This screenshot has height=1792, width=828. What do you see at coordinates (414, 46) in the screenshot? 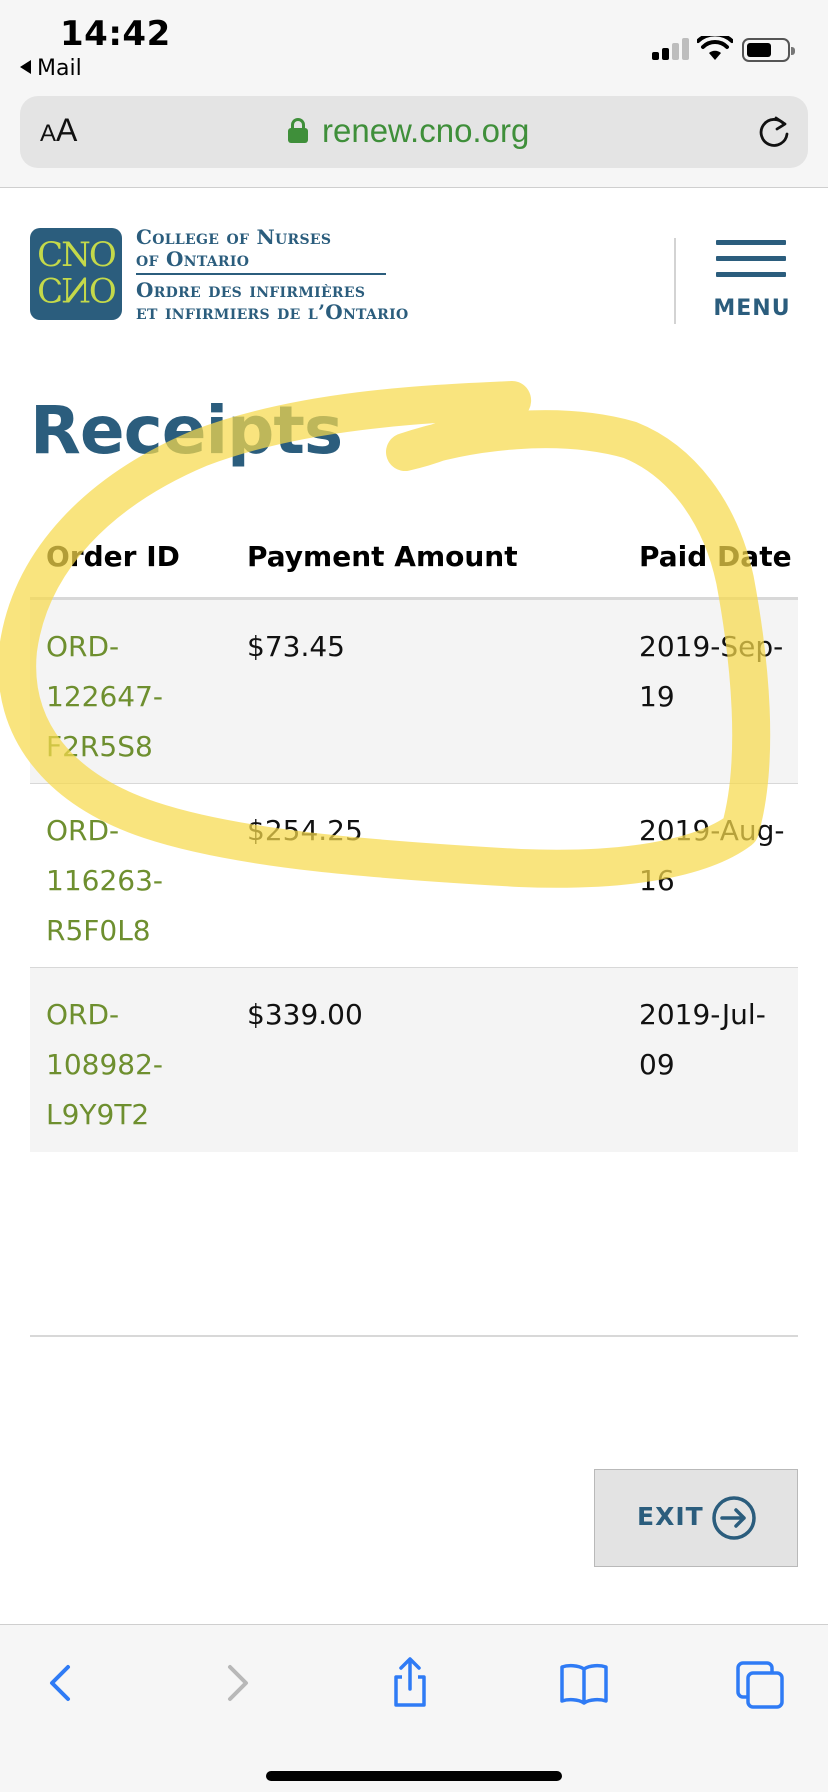
I see `status-bar: 14:42 Mail` at bounding box center [414, 46].